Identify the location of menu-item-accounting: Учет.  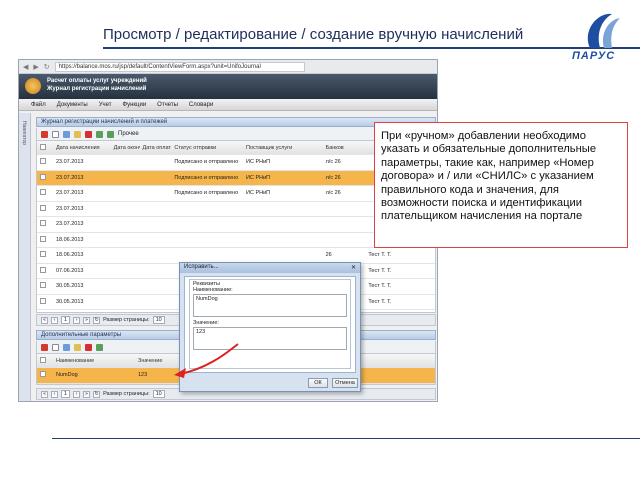
(105, 105).